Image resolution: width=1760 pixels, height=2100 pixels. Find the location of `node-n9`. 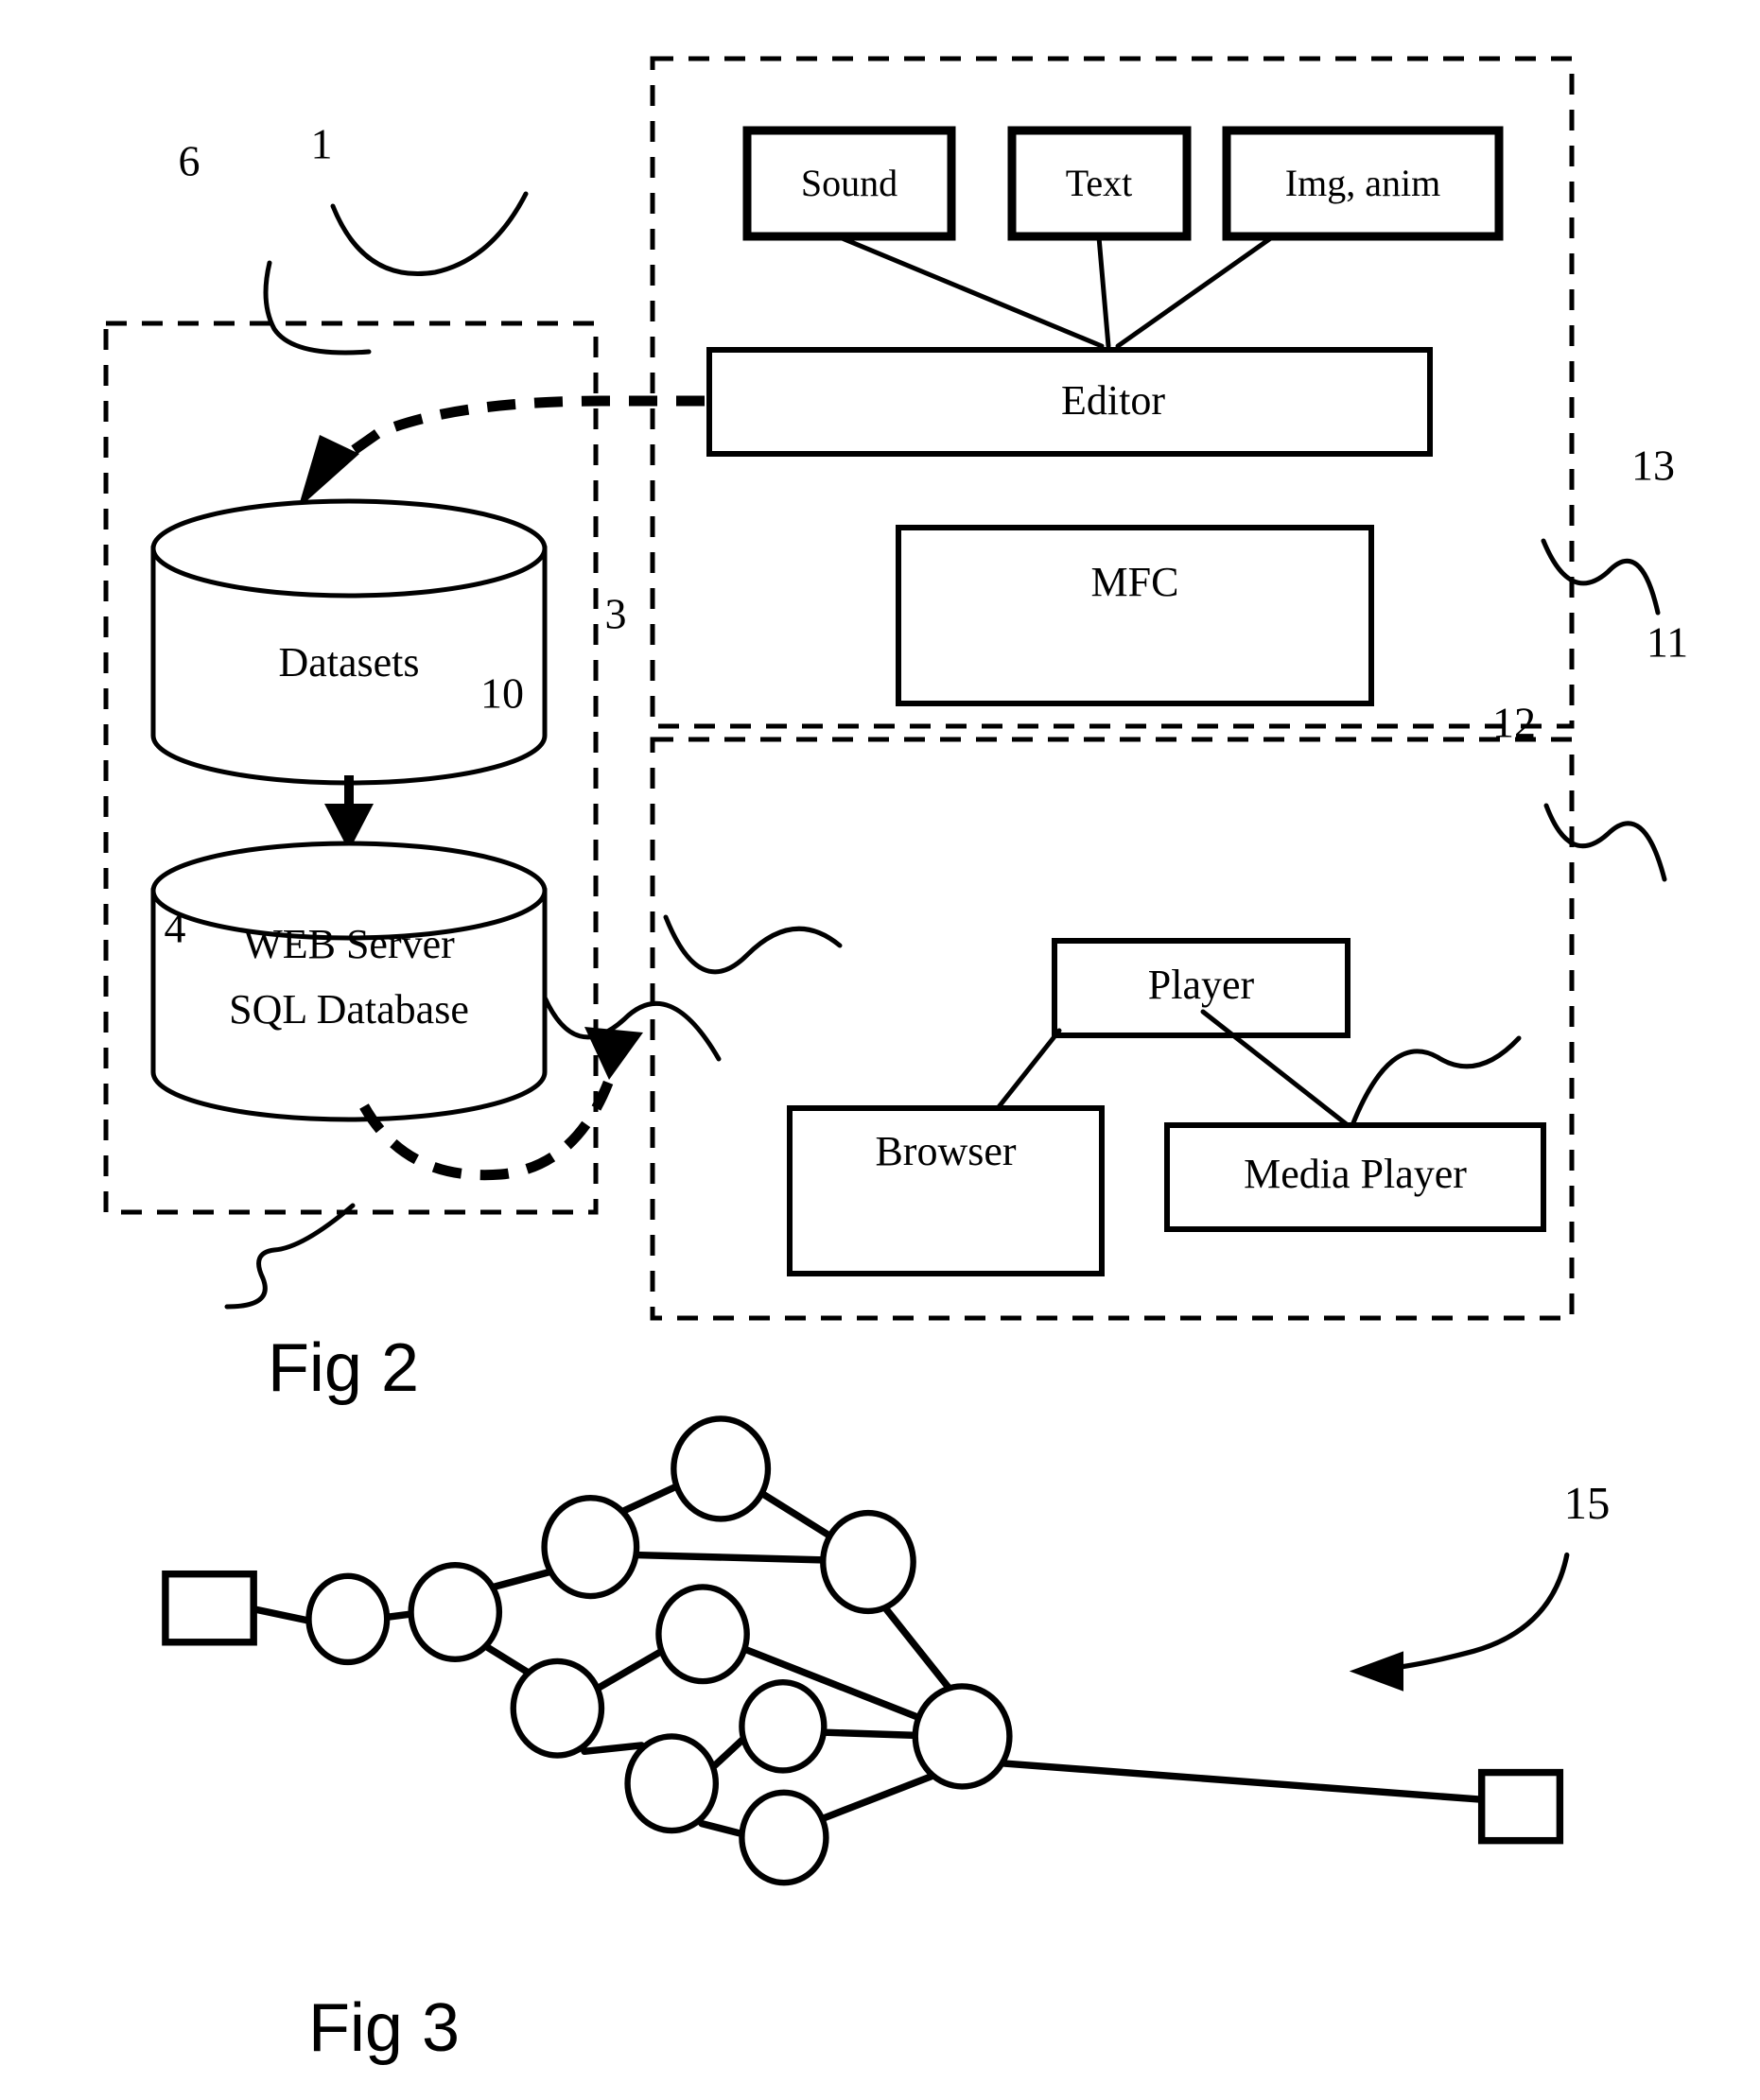

node-n9 is located at coordinates (783, 1726).